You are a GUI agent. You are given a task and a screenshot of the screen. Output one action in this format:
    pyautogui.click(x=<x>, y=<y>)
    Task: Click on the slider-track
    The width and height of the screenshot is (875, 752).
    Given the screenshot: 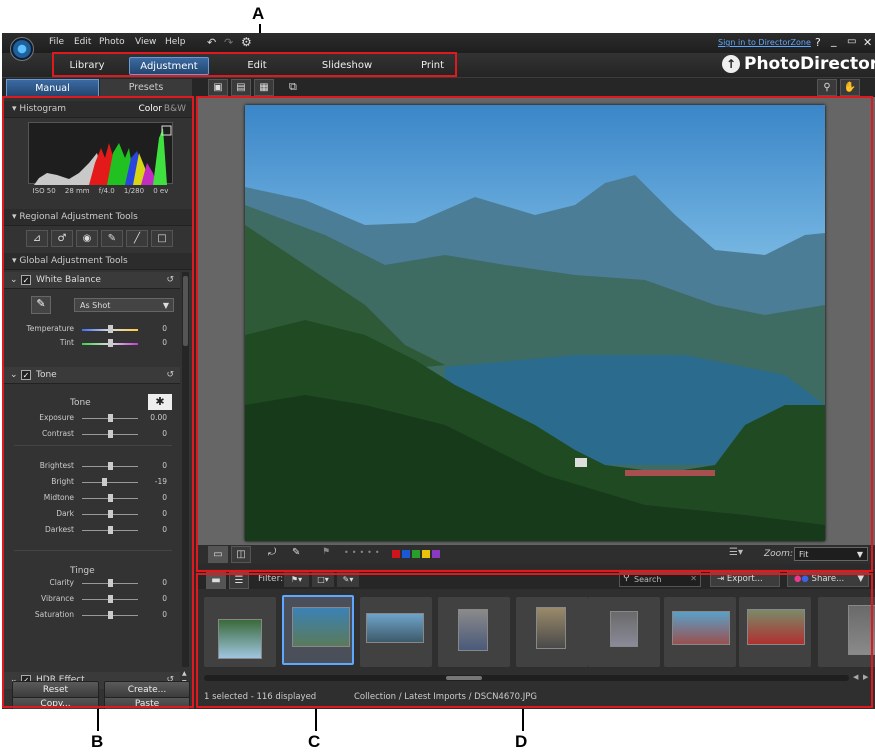 What is the action you would take?
    pyautogui.click(x=110, y=482)
    